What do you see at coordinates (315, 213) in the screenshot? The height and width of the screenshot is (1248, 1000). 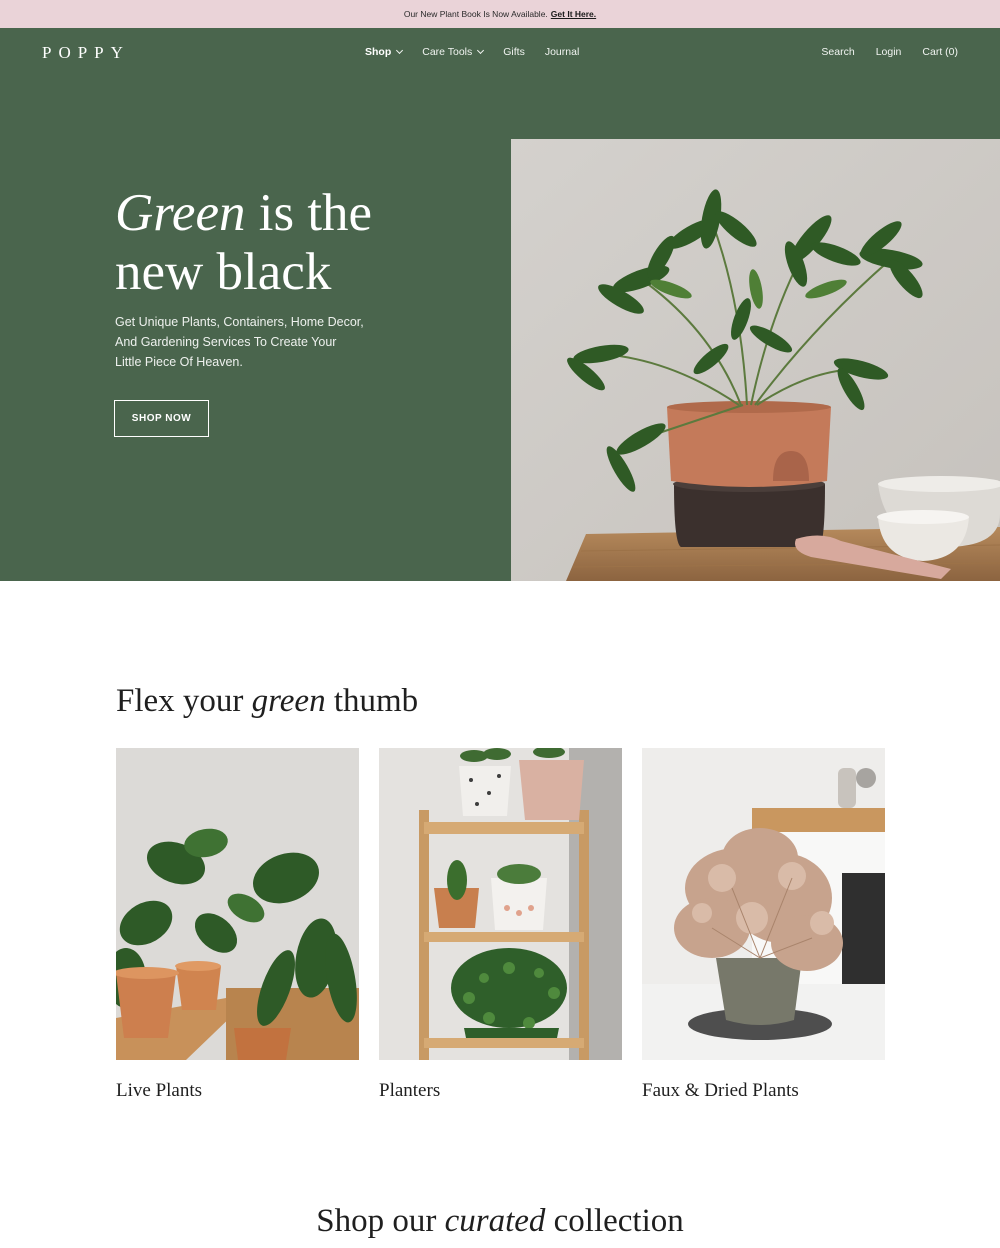 I see `hero-title-rest: is the` at bounding box center [315, 213].